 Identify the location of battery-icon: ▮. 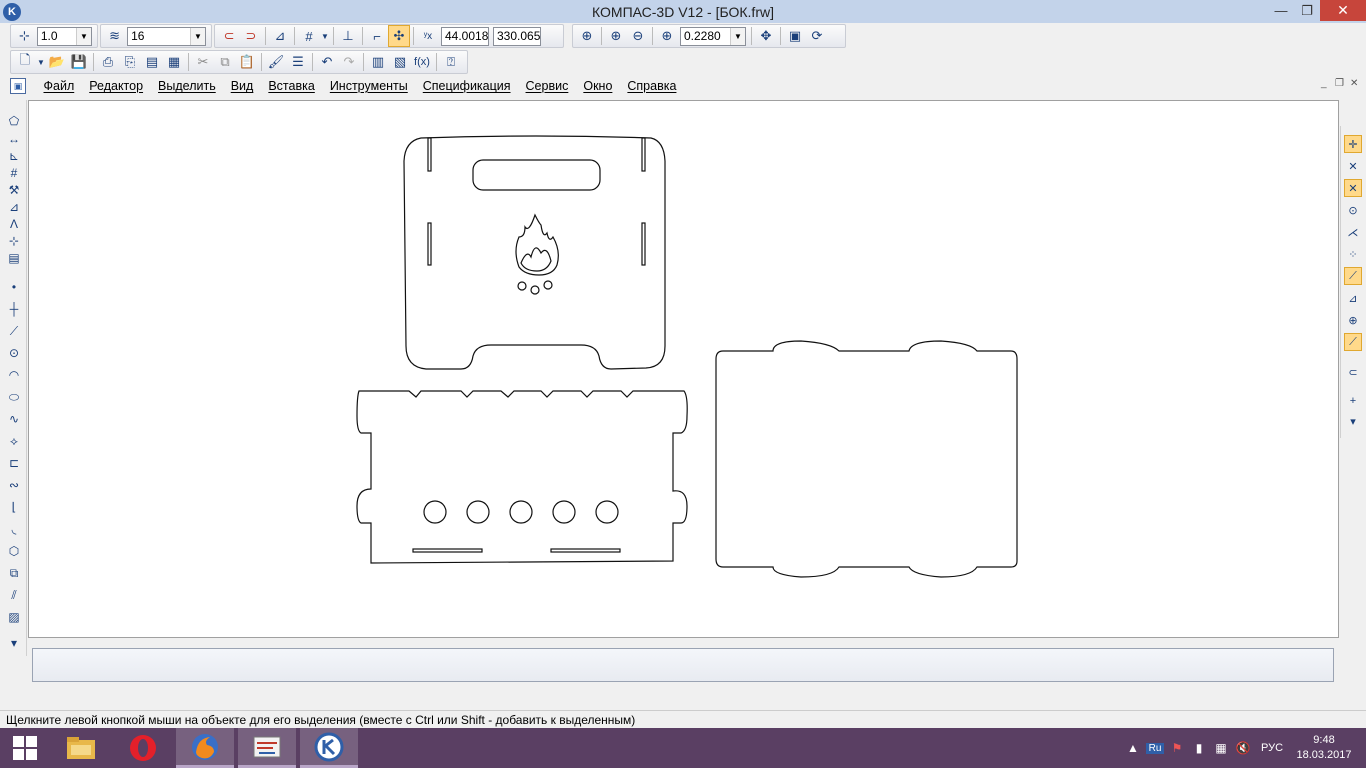
(1199, 748).